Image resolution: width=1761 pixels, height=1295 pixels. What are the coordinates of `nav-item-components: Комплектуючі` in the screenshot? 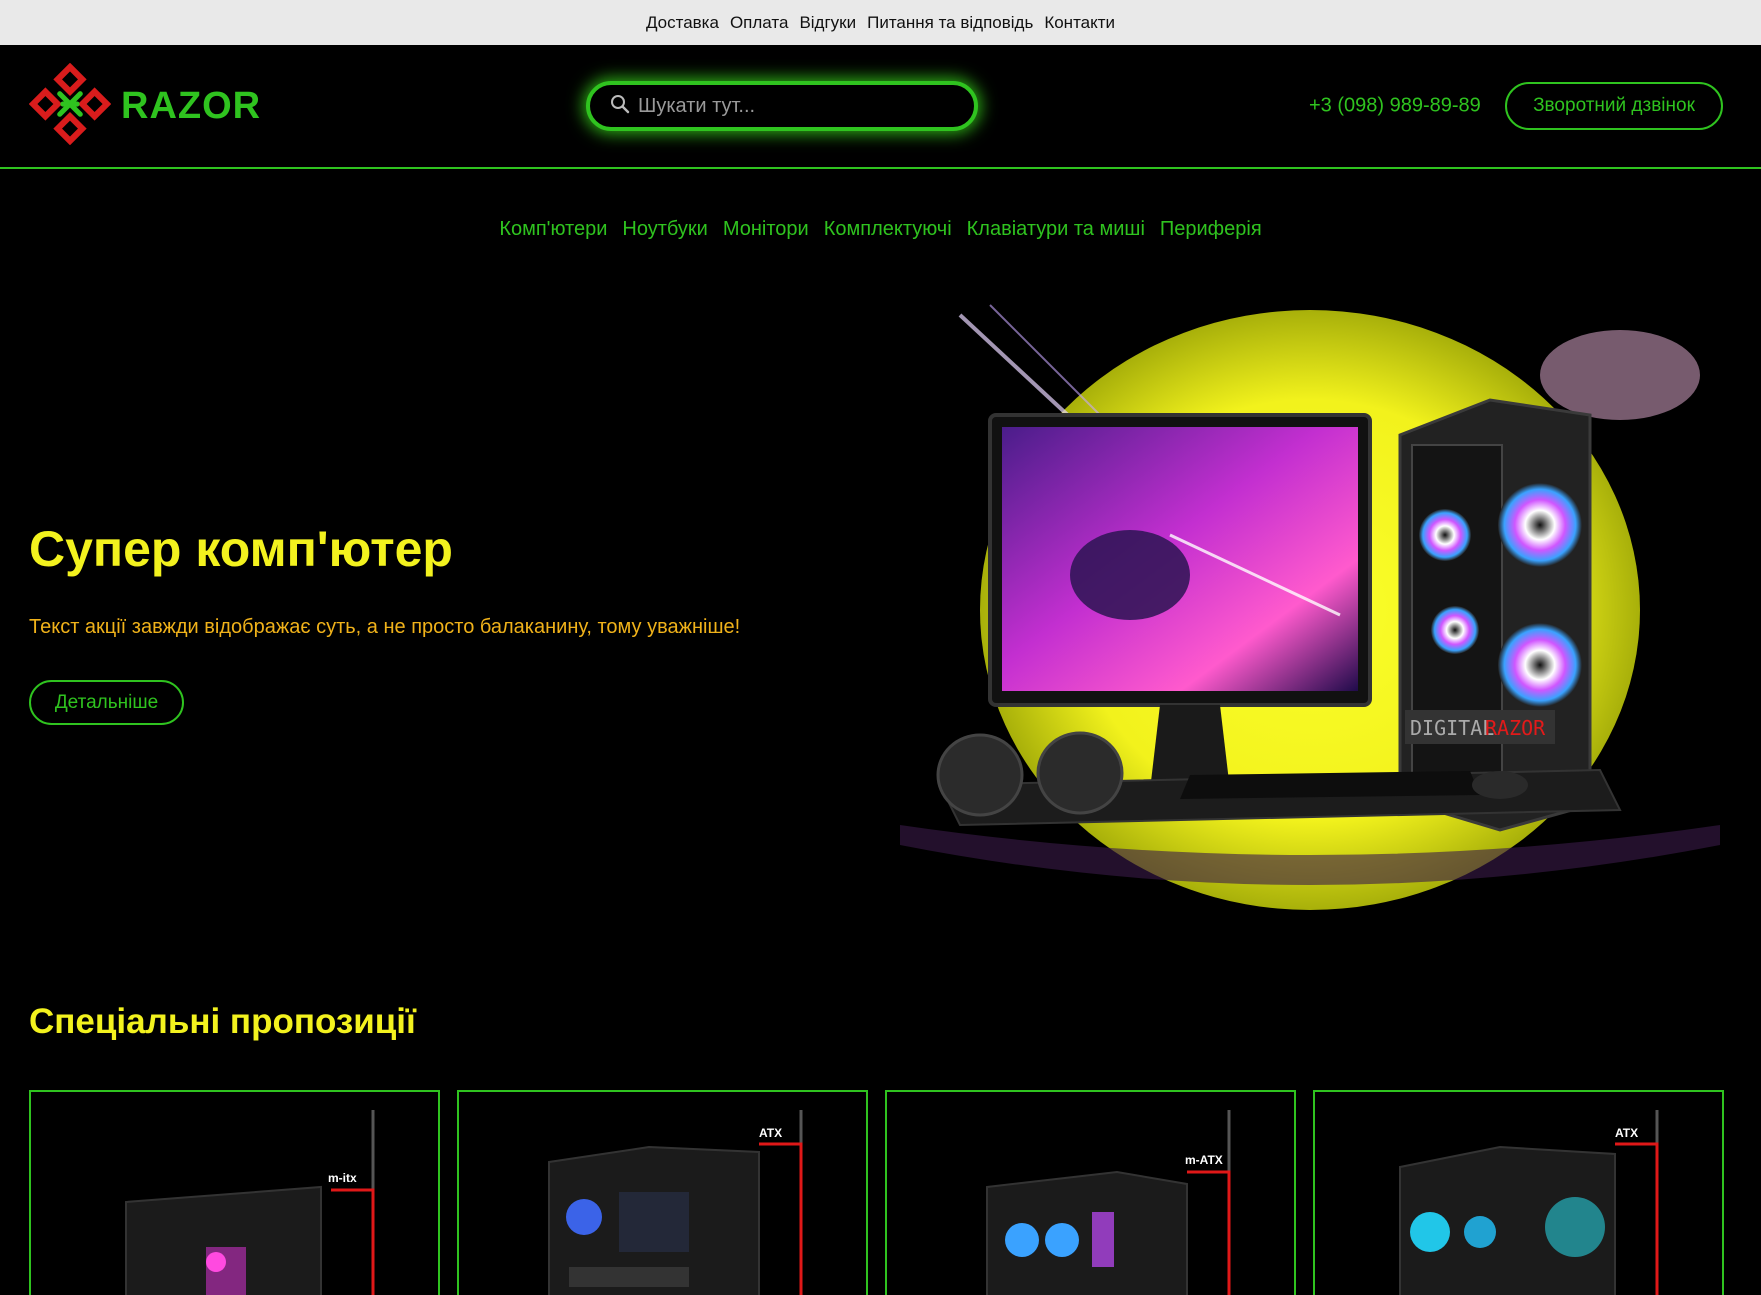 It's located at (888, 229).